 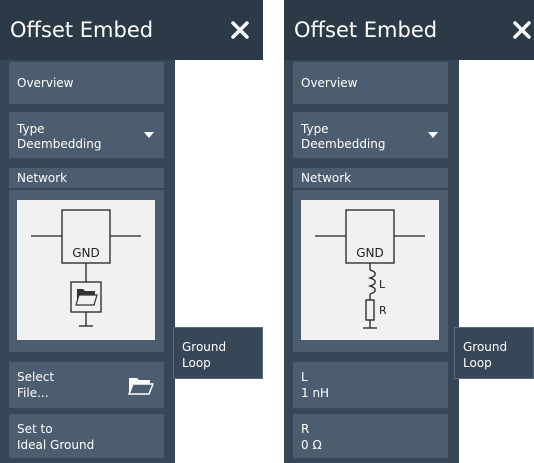 What do you see at coordinates (86, 436) in the screenshot?
I see `set-ideal-ground-button: Set to Ideal Ground` at bounding box center [86, 436].